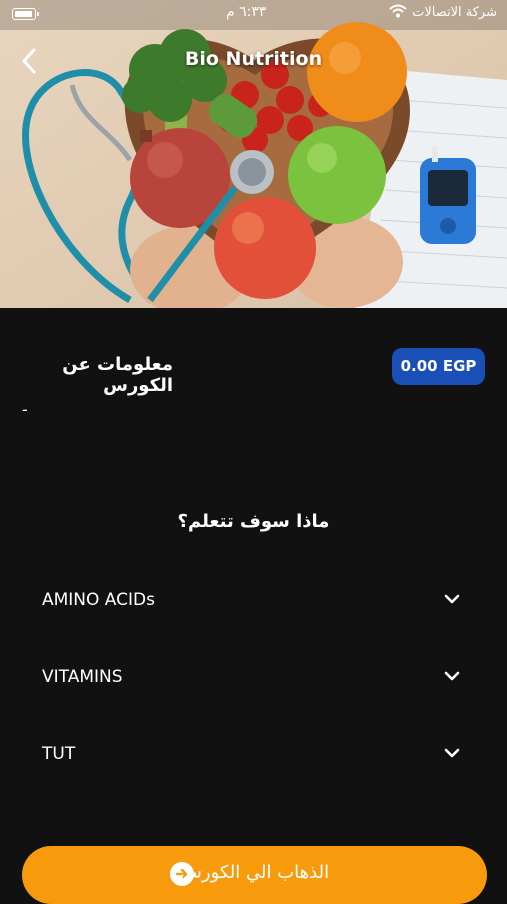 Image resolution: width=507 pixels, height=904 pixels. What do you see at coordinates (253, 601) in the screenshot?
I see `topic-accordion-item: AMINO ACIDs` at bounding box center [253, 601].